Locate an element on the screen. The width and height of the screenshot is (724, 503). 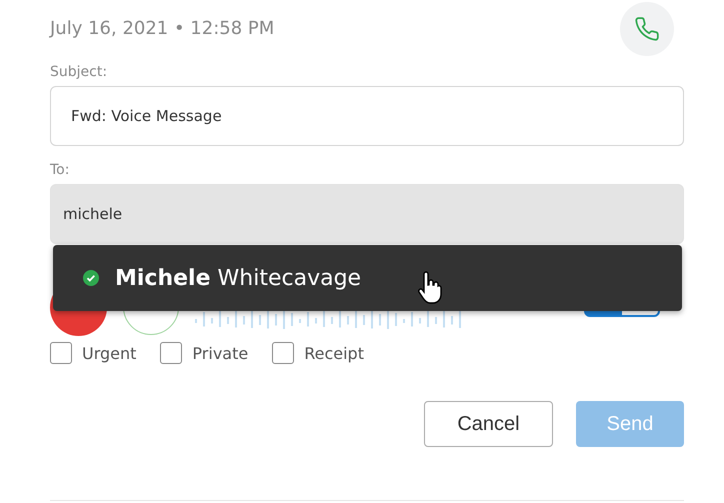
recipient-field: michele is located at coordinates (367, 214).